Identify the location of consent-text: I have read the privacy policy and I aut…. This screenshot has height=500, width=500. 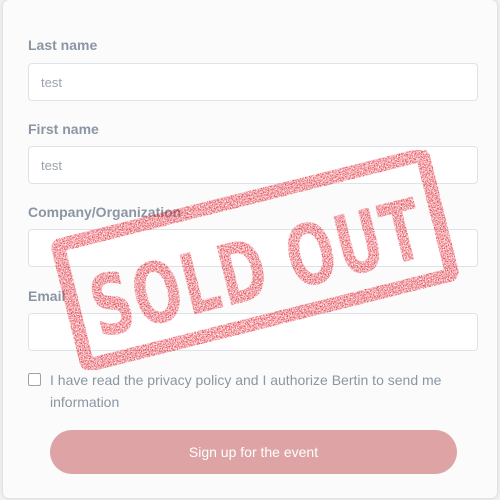
(246, 391).